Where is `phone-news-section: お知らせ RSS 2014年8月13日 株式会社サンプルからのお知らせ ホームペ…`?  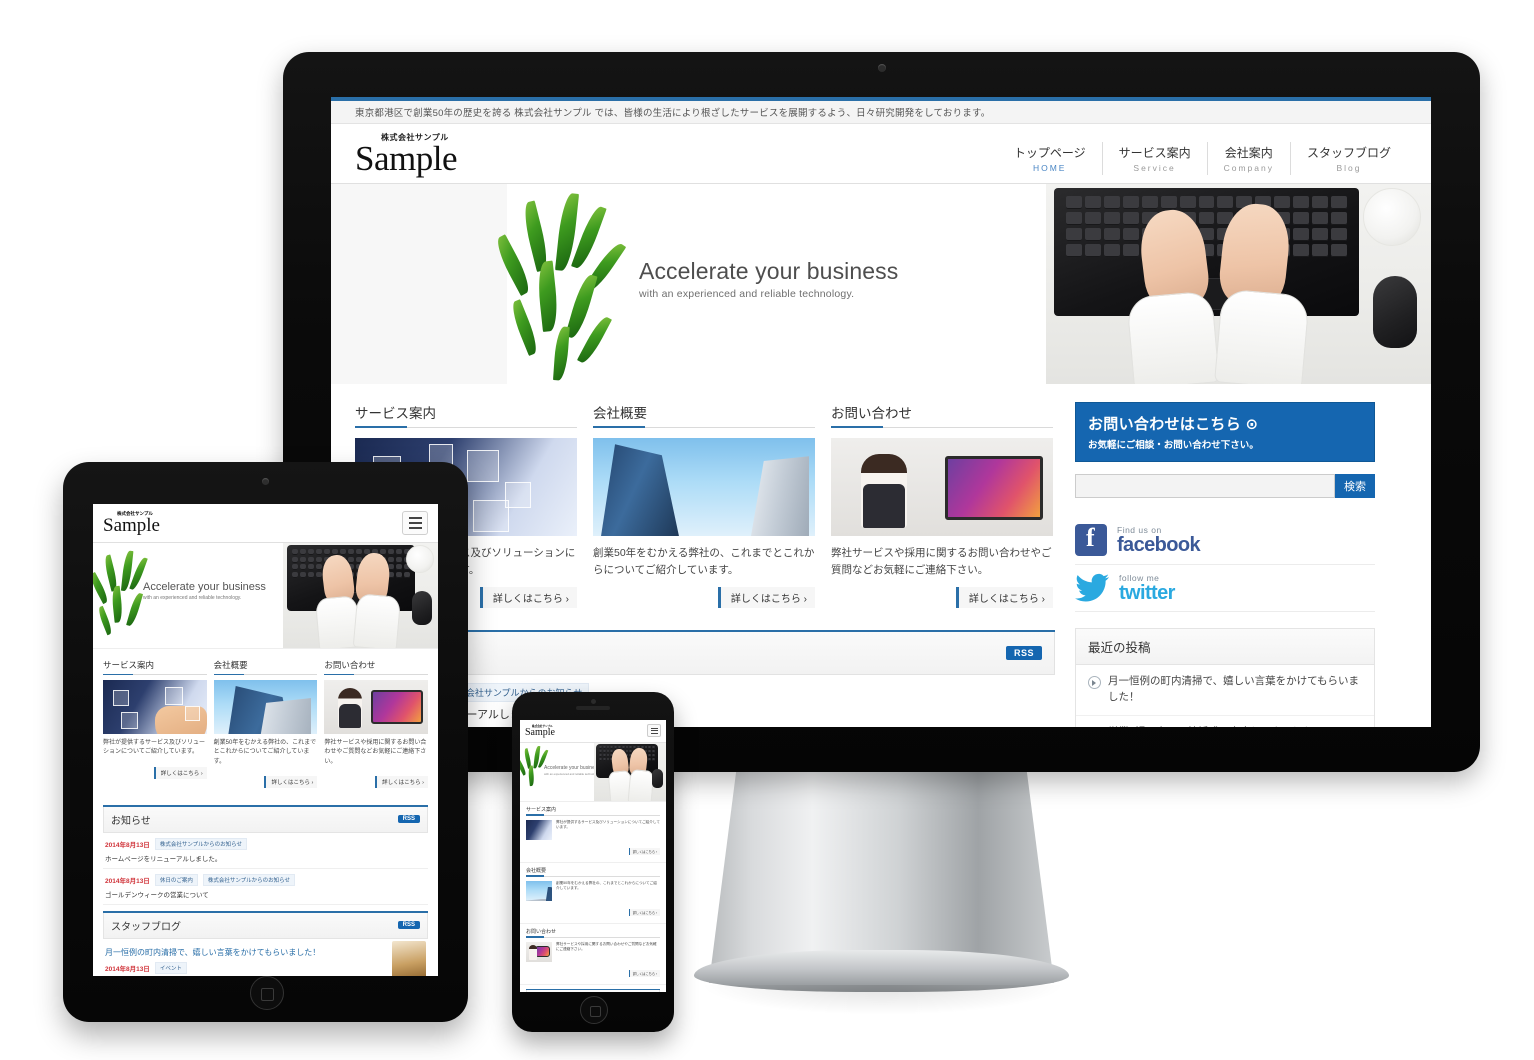 phone-news-section: お知らせ RSS 2014年8月13日 株式会社サンプルからのお知らせ ホームペ… is located at coordinates (593, 990).